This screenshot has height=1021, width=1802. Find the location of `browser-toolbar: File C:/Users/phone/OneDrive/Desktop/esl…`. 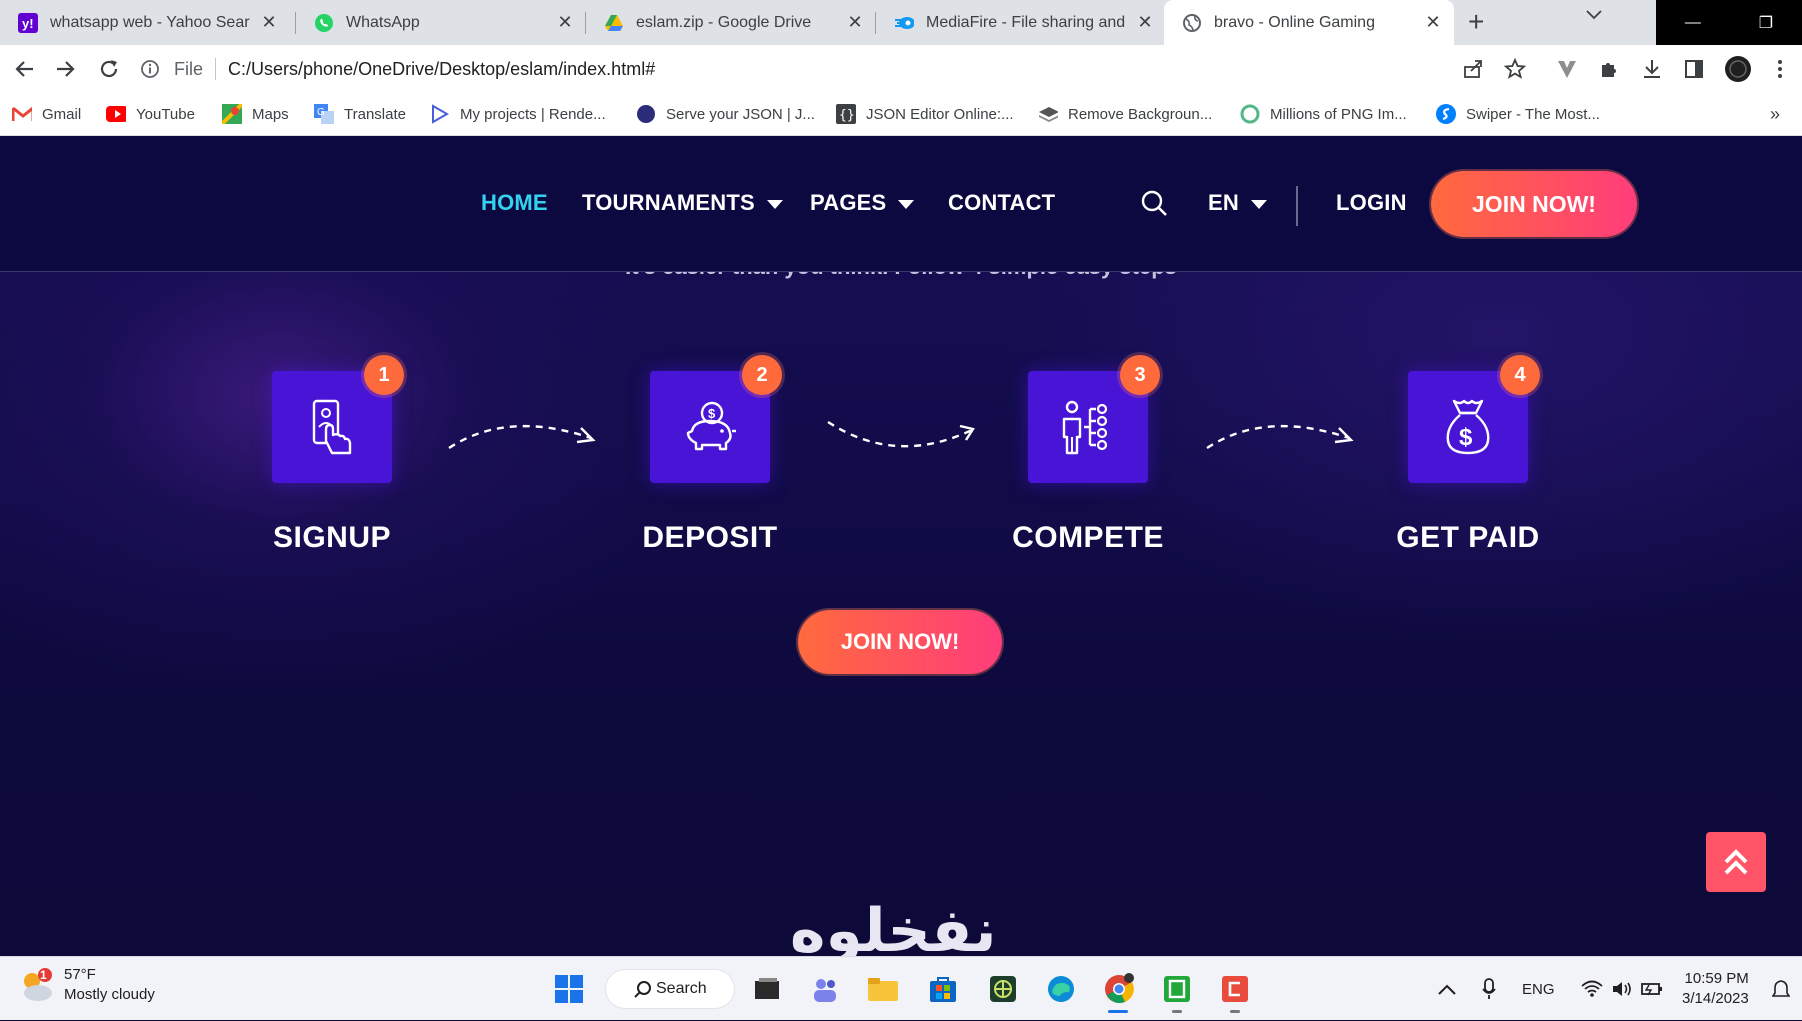

browser-toolbar: File C:/Users/phone/OneDrive/Desktop/esl… is located at coordinates (901, 69).